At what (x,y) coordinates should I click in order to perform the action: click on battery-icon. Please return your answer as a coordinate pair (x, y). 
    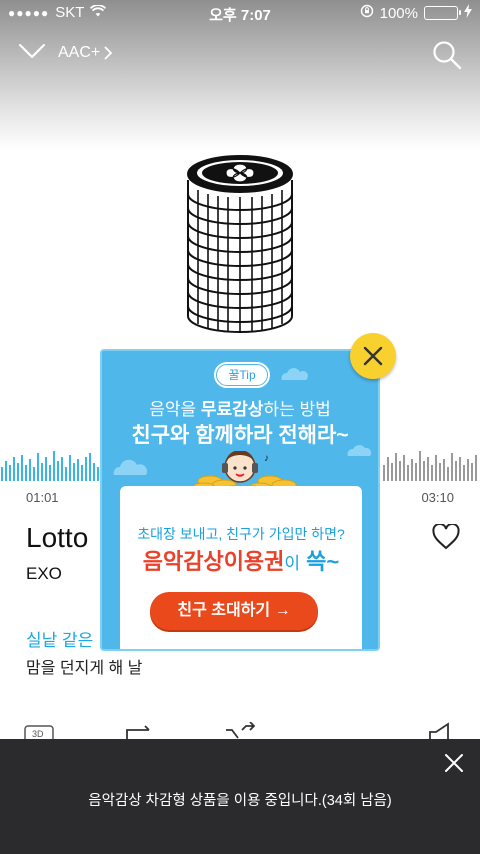
    Looking at the image, I should click on (442, 13).